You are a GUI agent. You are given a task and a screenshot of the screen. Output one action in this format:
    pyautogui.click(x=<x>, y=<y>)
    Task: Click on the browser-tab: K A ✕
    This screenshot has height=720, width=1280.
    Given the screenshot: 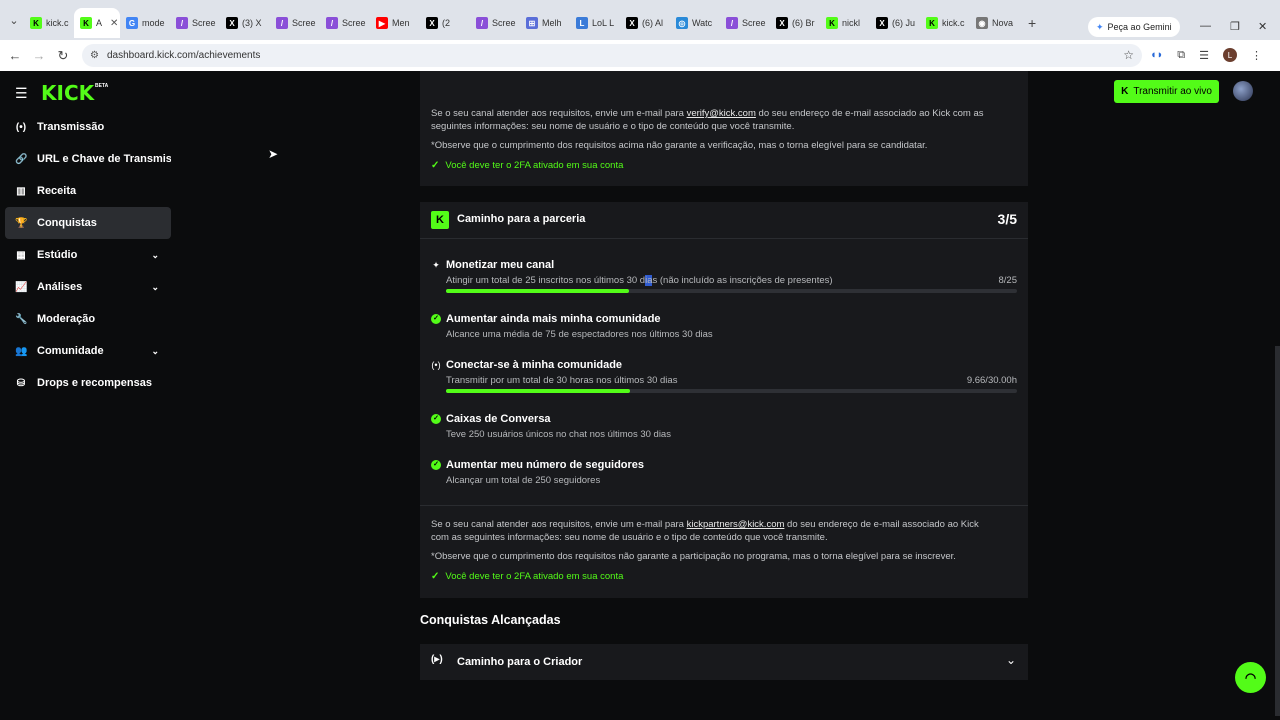 What is the action you would take?
    pyautogui.click(x=97, y=23)
    